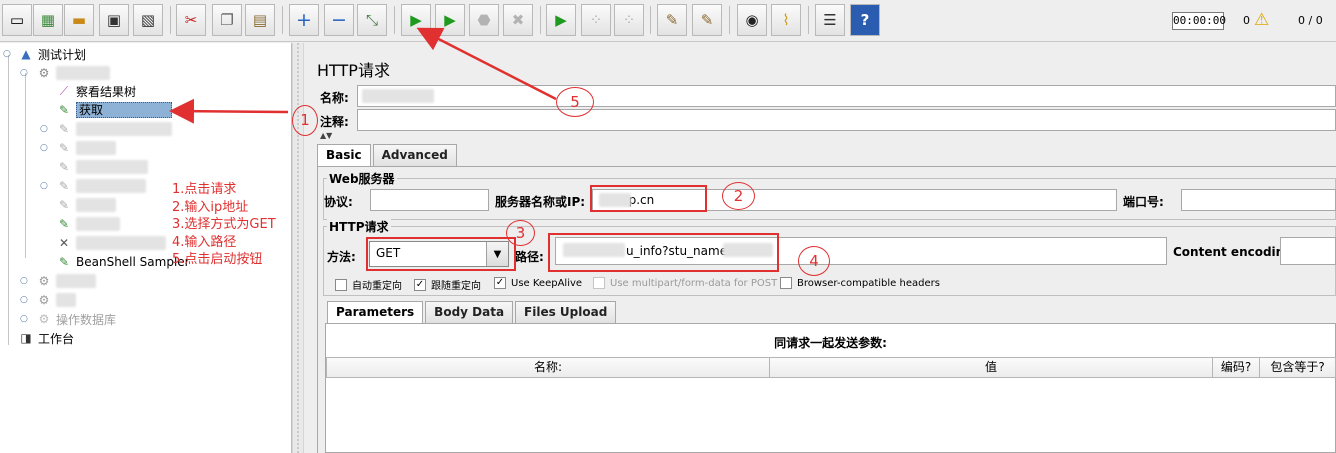 The width and height of the screenshot is (1336, 453). Describe the element at coordinates (79, 20) in the screenshot. I see `open-icon: ▬` at that location.